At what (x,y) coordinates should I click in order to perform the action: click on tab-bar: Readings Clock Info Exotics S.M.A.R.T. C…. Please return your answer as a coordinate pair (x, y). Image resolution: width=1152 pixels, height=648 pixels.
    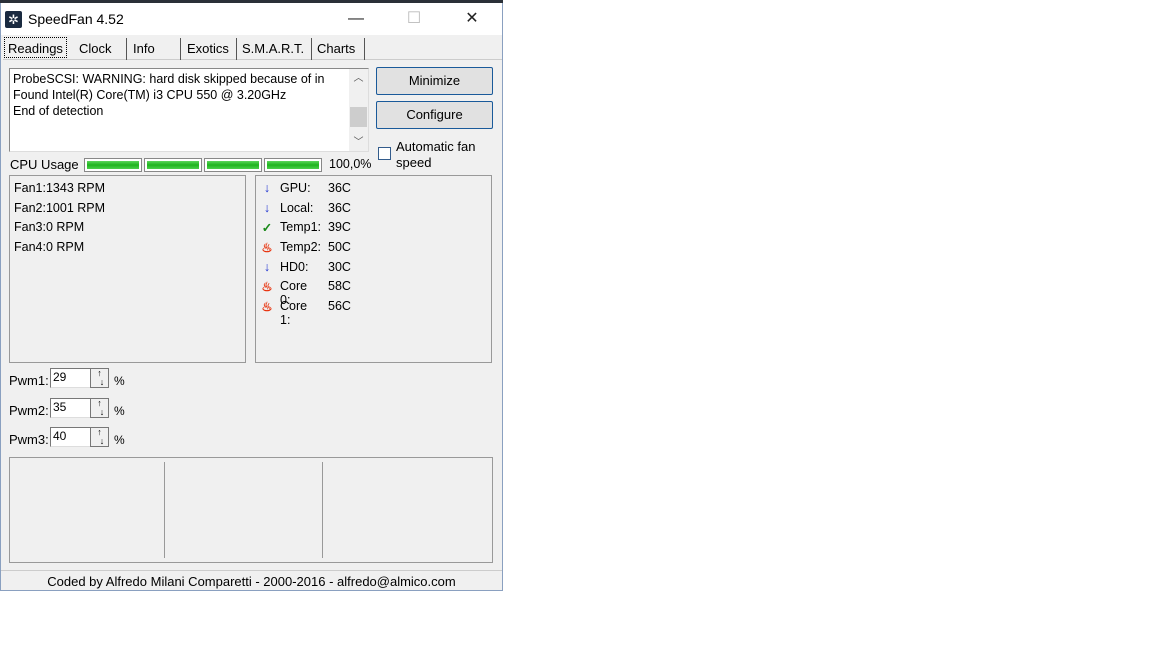
    Looking at the image, I should click on (252, 48).